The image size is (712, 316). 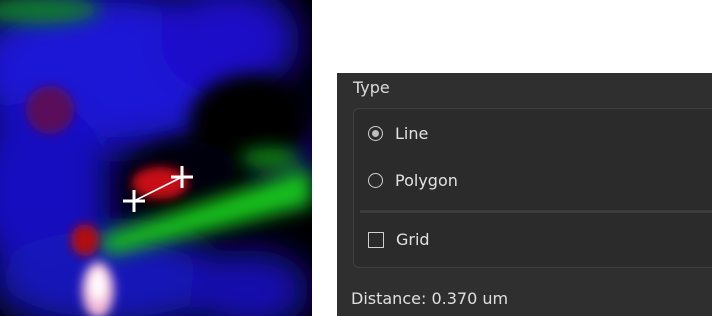 What do you see at coordinates (376, 239) in the screenshot?
I see `grid-checkbox-icon` at bounding box center [376, 239].